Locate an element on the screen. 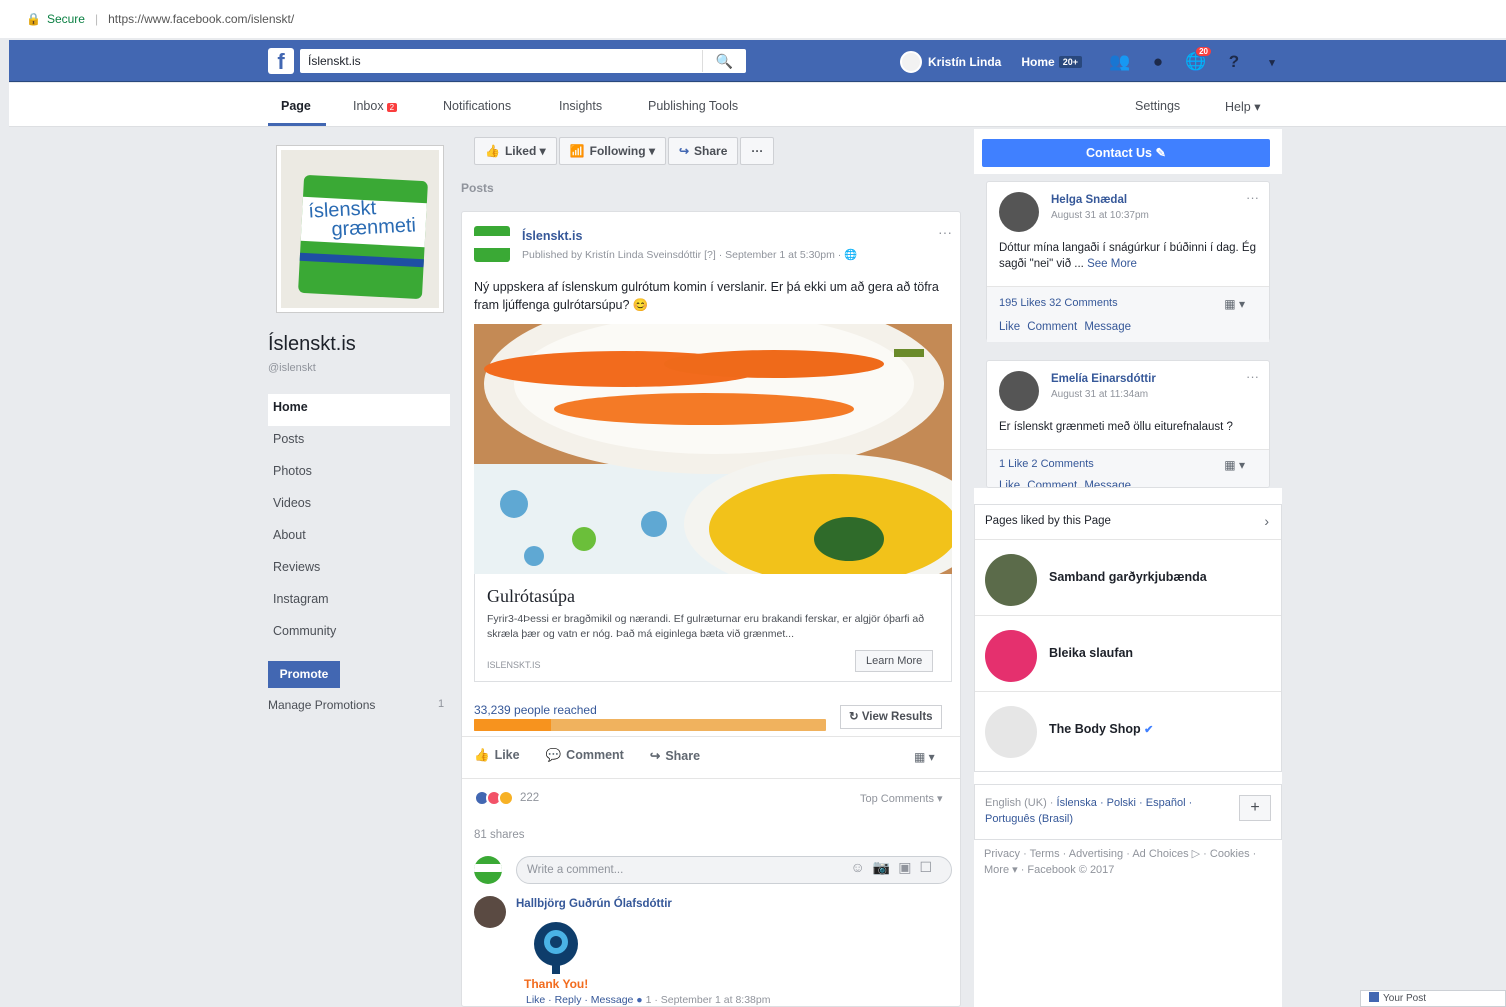  liked-button: 👍 Liked ▾ is located at coordinates (515, 151).